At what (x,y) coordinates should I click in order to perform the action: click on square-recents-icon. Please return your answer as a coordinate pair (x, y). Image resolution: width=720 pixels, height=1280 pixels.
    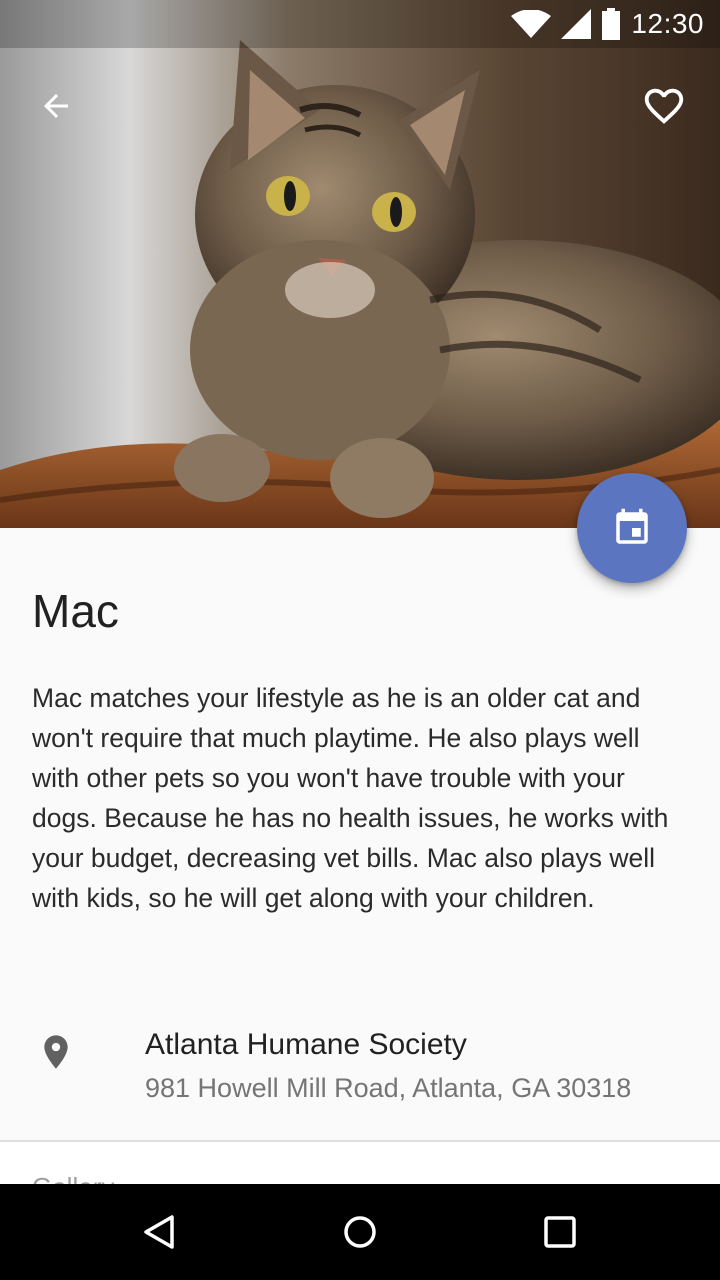
    Looking at the image, I should click on (560, 1232).